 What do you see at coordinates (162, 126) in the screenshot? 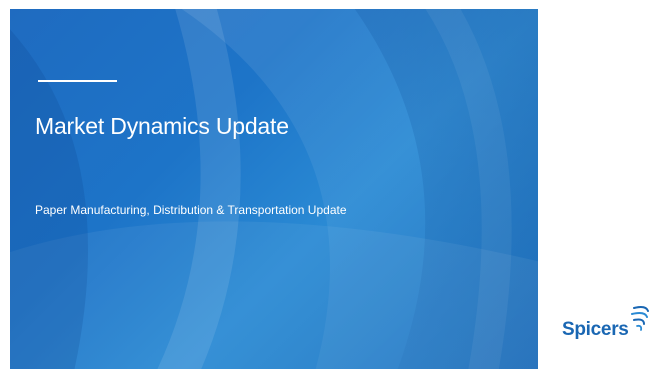
I see `slide-title: Market Dynamics Update` at bounding box center [162, 126].